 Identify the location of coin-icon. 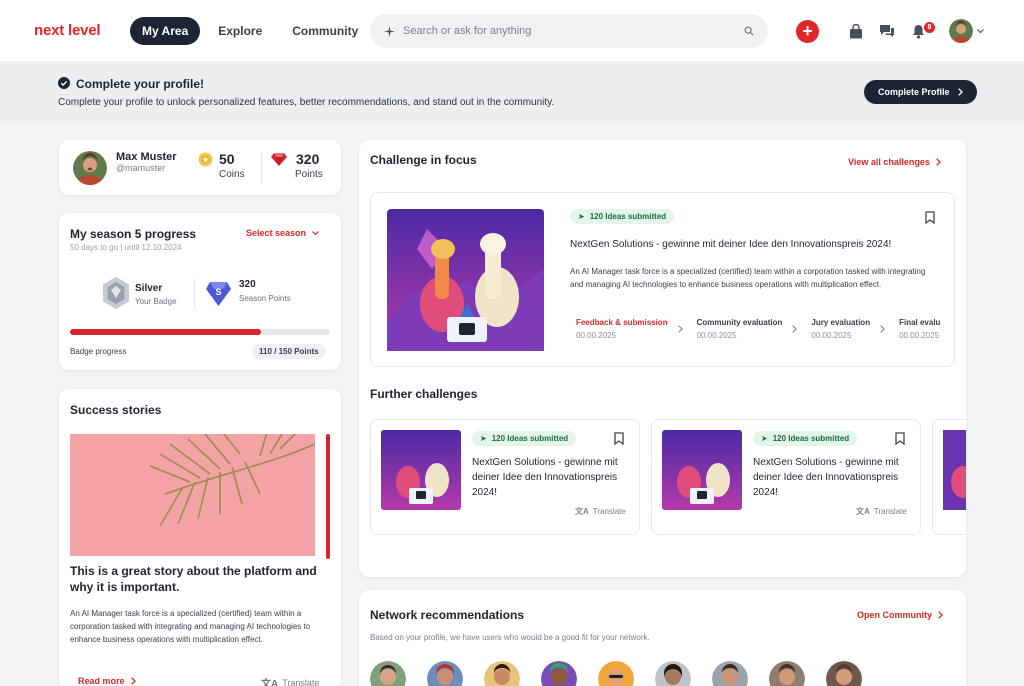
(205, 159).